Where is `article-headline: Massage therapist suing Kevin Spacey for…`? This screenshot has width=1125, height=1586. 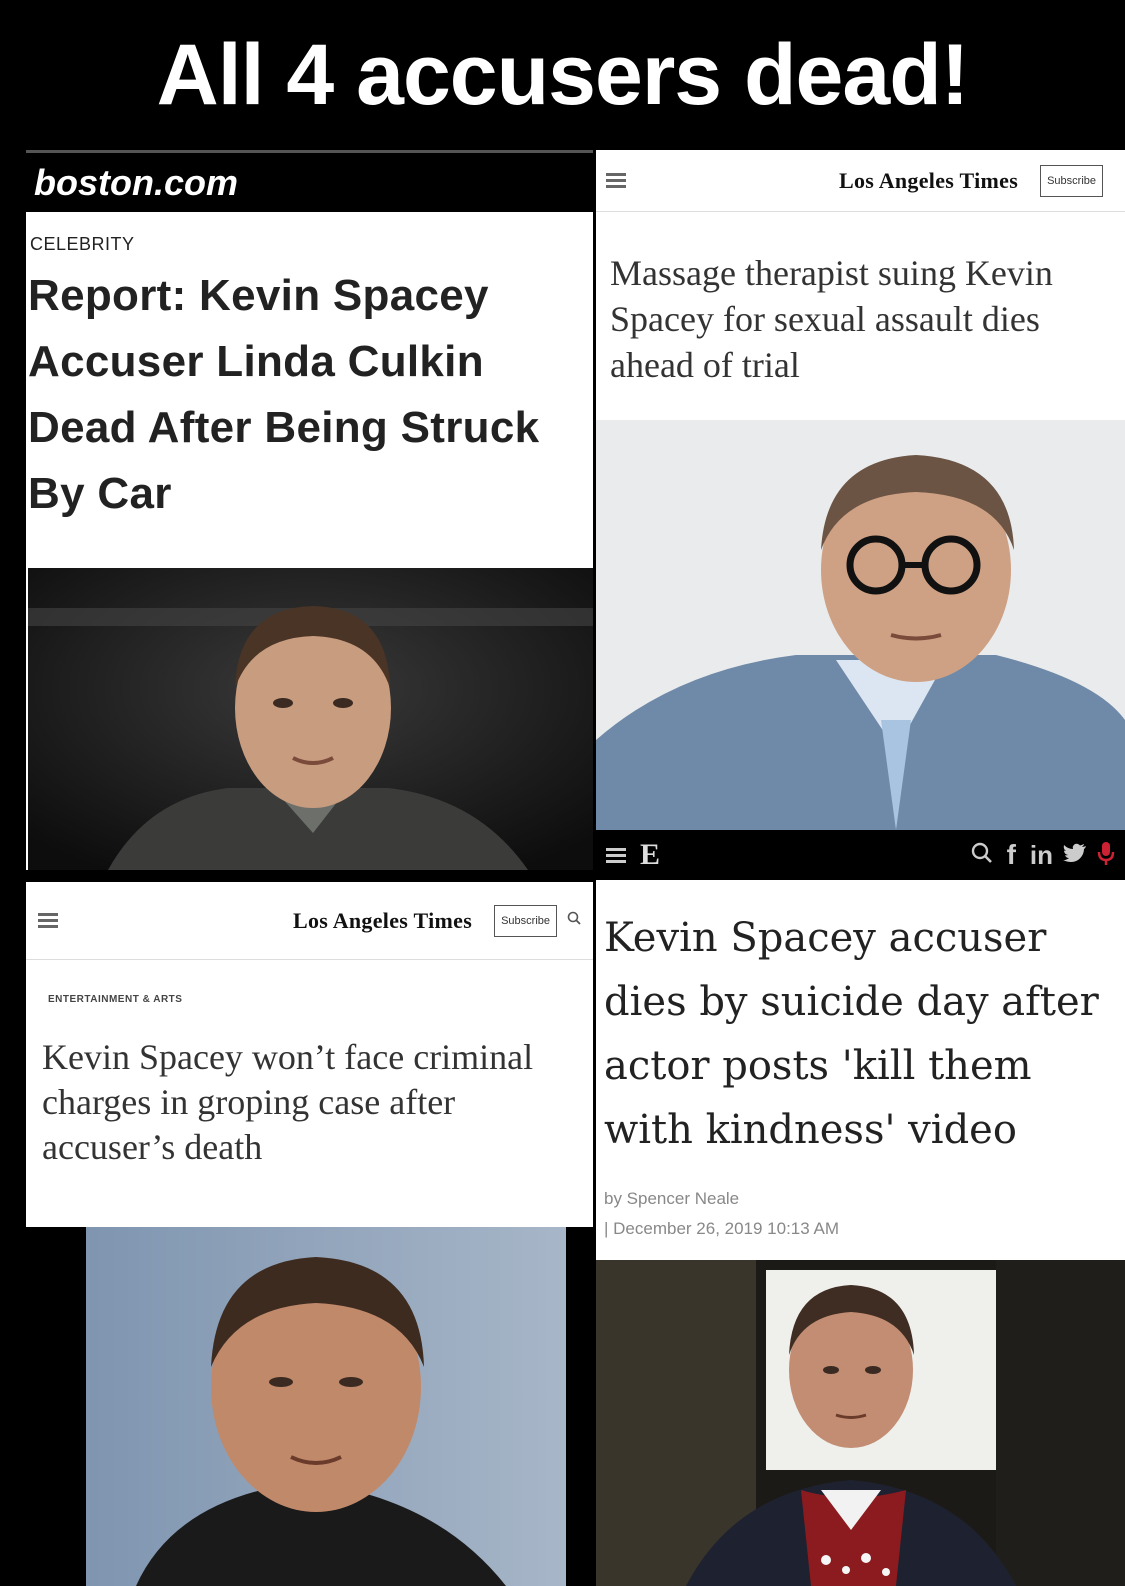
article-headline: Massage therapist suing Kevin Spacey for… is located at coordinates (850, 319).